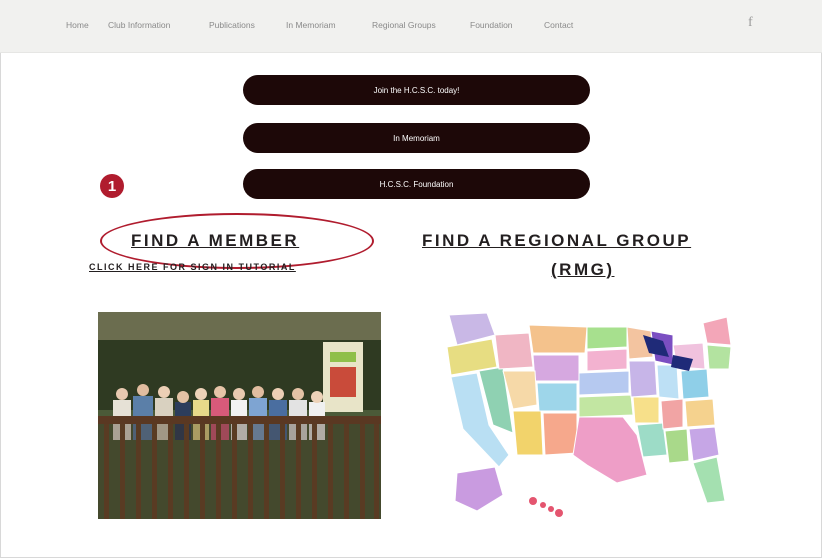 This screenshot has height=558, width=822. I want to click on join-button: Join the H.C.S.C. today!, so click(416, 90).